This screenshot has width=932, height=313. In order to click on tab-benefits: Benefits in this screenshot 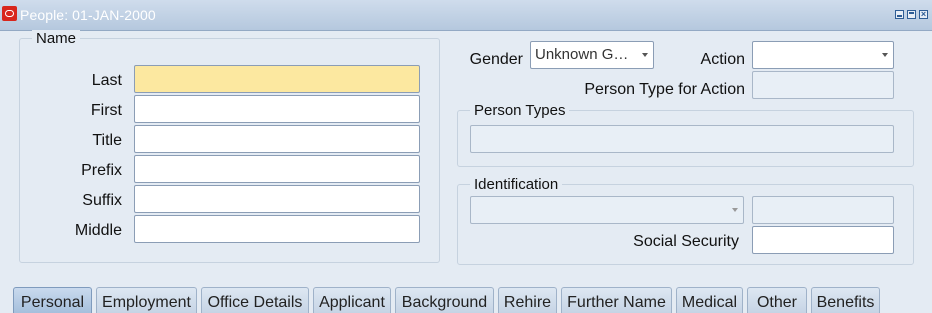, I will do `click(845, 300)`.